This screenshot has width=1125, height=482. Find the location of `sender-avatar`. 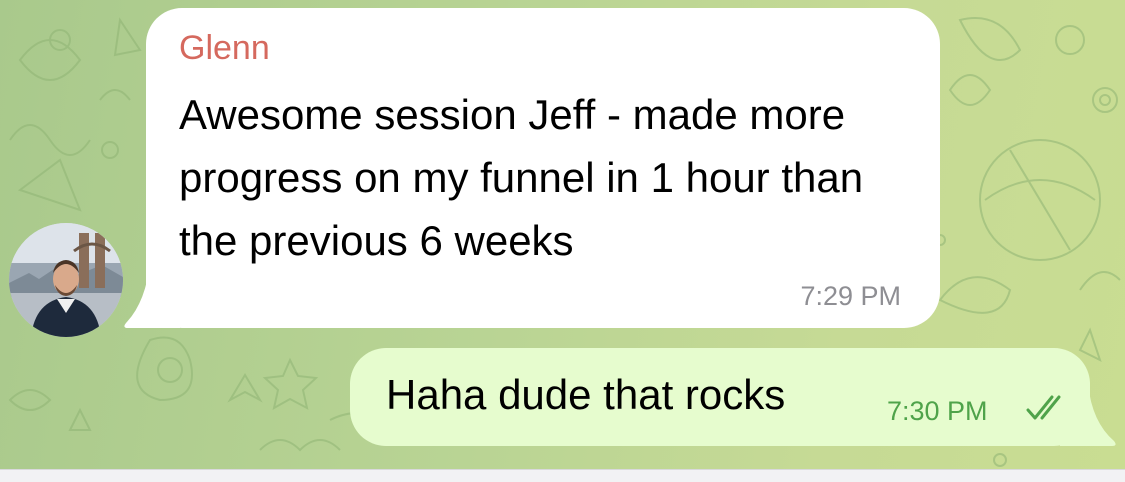

sender-avatar is located at coordinates (66, 280).